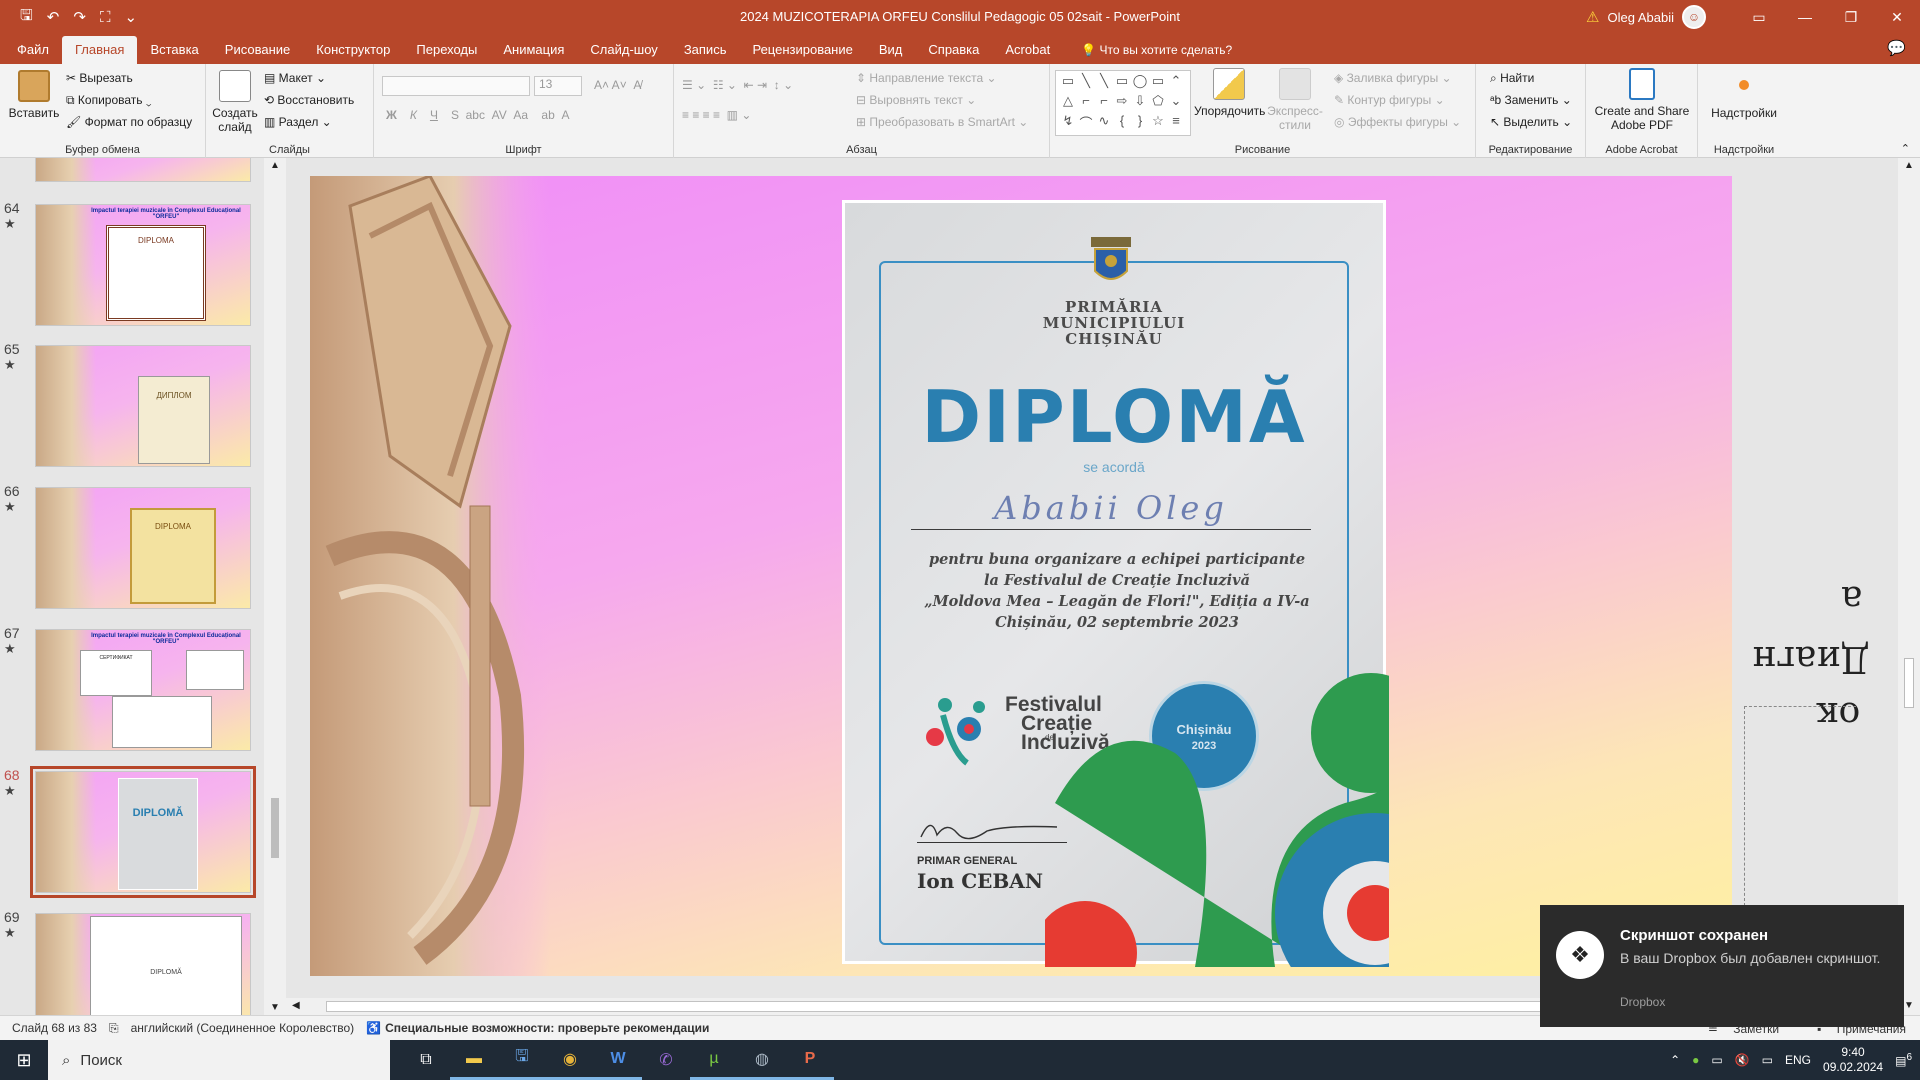 The width and height of the screenshot is (1920, 1080). What do you see at coordinates (666, 1060) in the screenshot?
I see `viber-icon: ✆` at bounding box center [666, 1060].